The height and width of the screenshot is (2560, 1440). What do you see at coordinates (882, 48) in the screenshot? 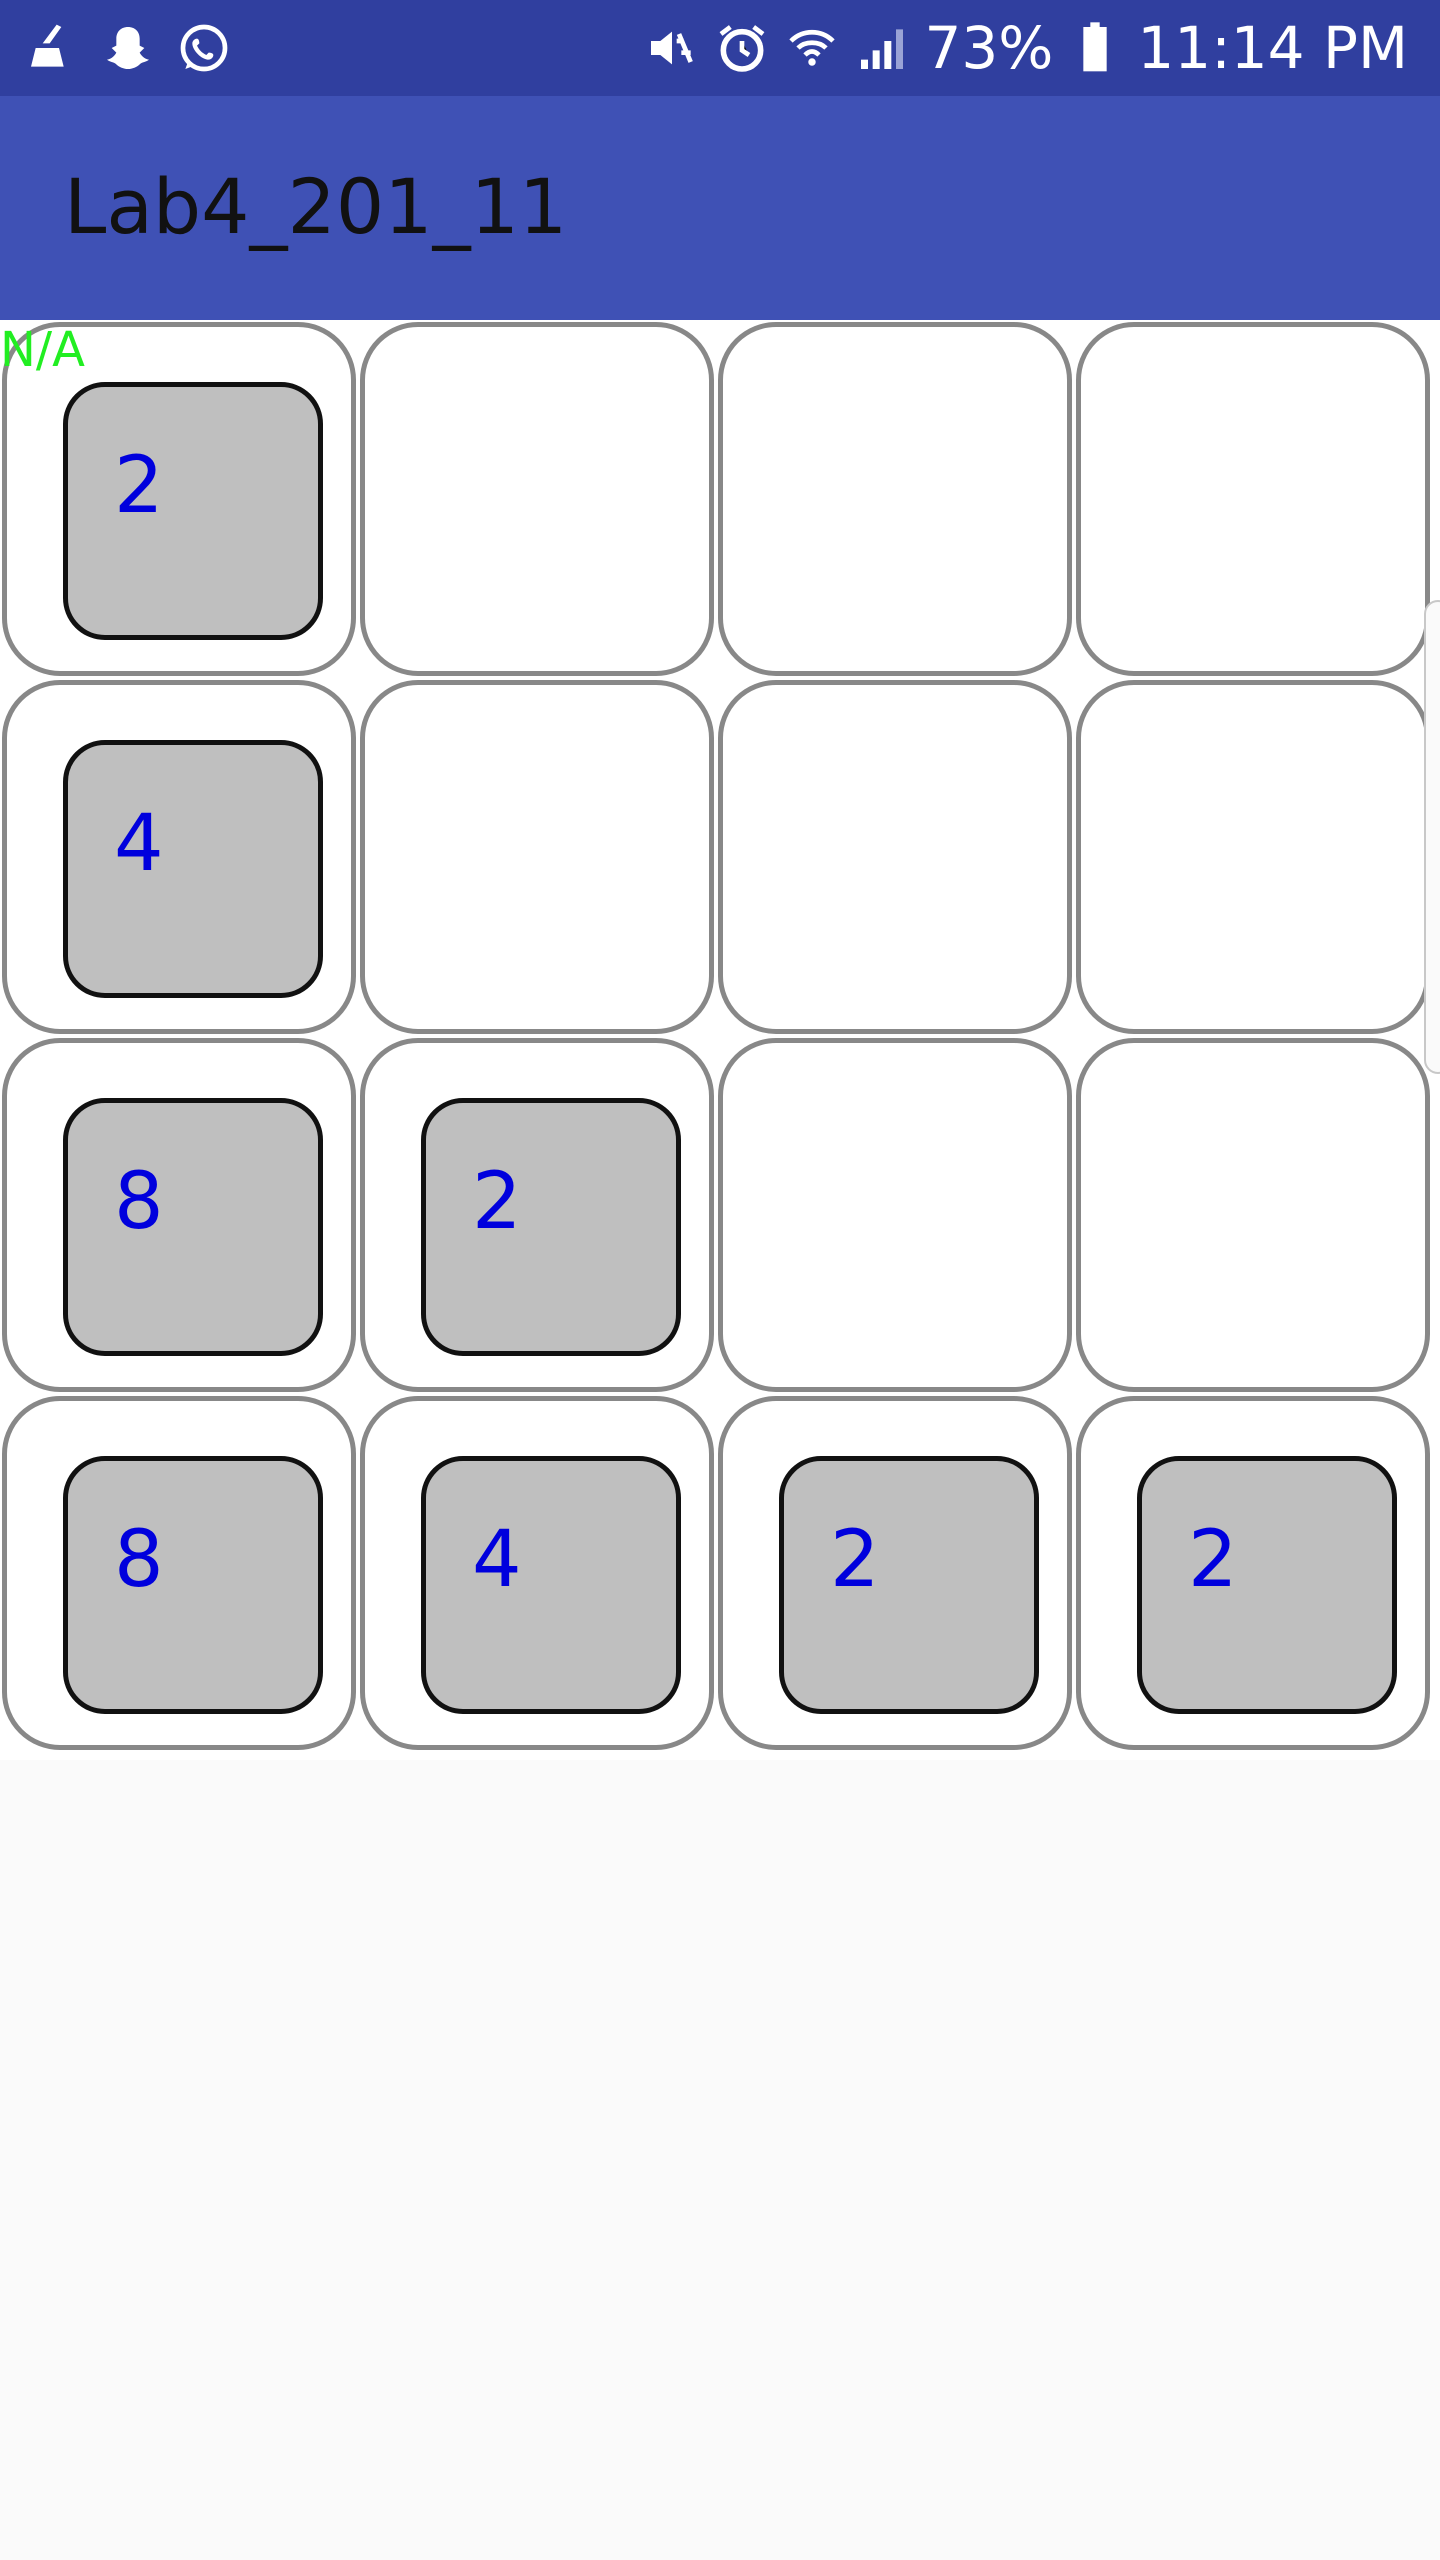
I see `signal-icon` at bounding box center [882, 48].